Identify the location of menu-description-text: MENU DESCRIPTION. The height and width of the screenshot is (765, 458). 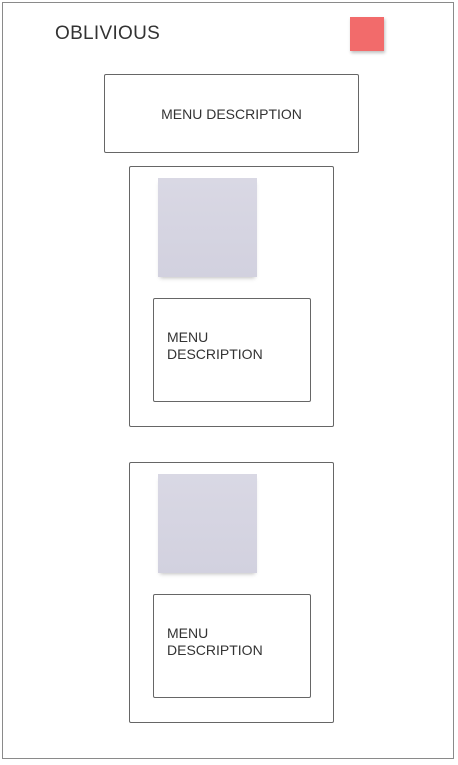
(231, 113).